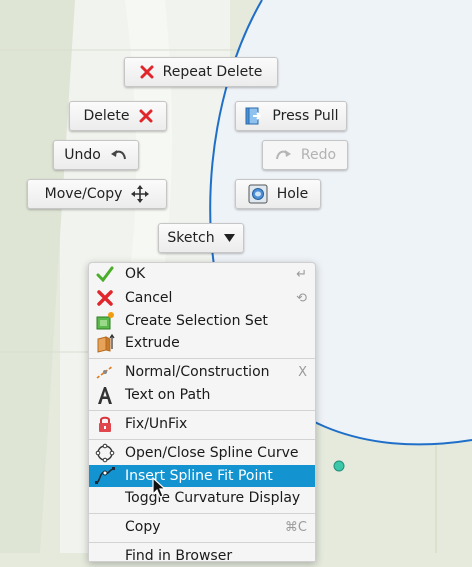 The height and width of the screenshot is (567, 472). I want to click on check-icon, so click(105, 274).